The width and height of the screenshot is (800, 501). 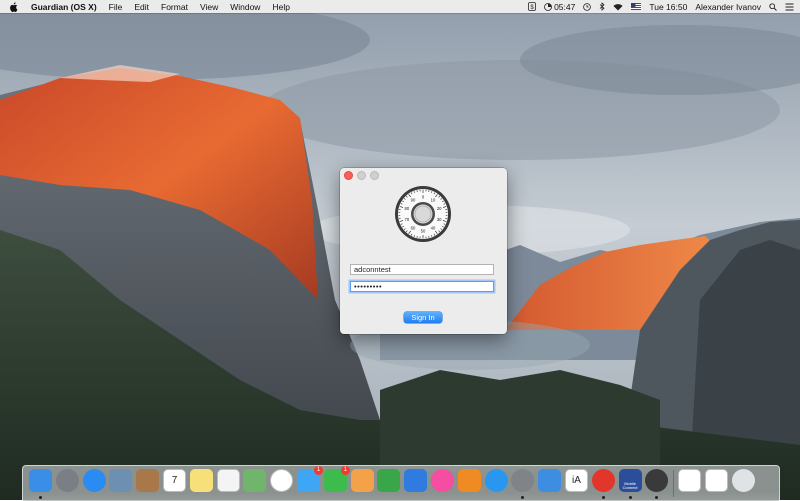 What do you see at coordinates (413, 200) in the screenshot?
I see `dial-number: 90` at bounding box center [413, 200].